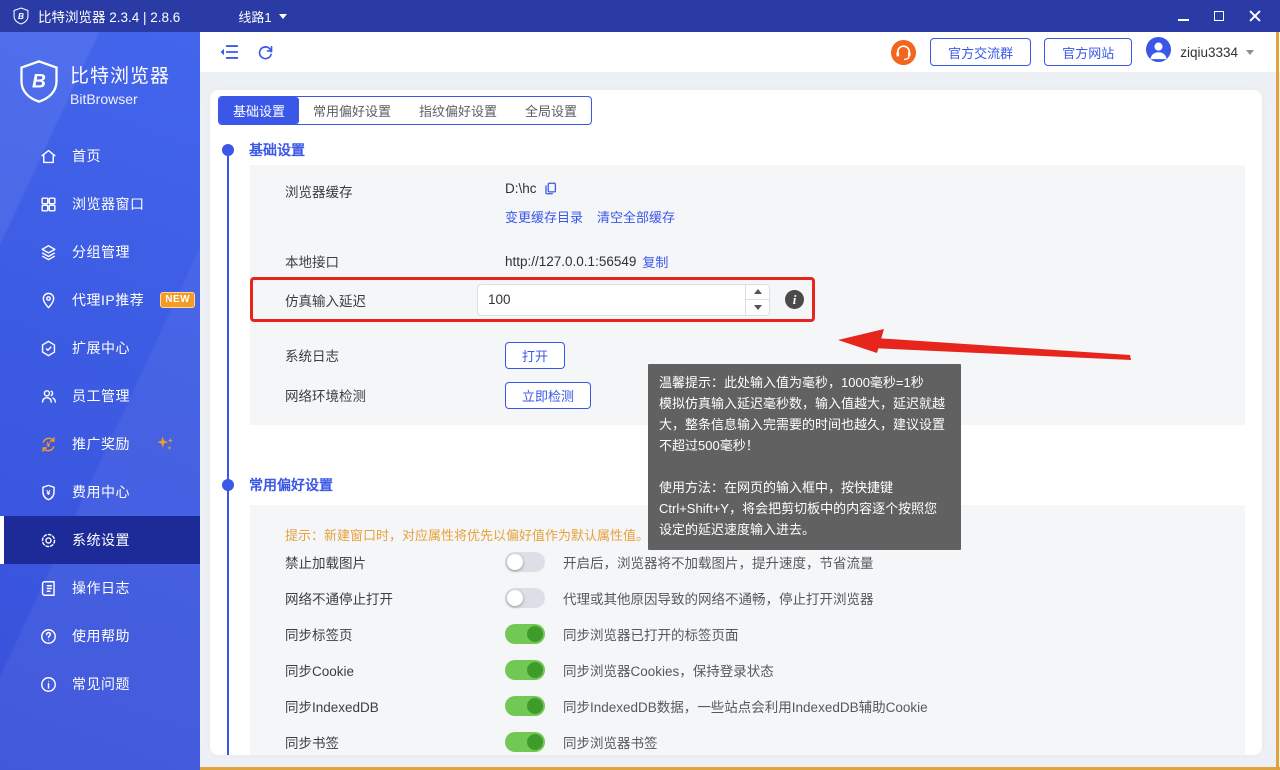 The width and height of the screenshot is (1280, 770). Describe the element at coordinates (535, 355) in the screenshot. I see `open-log-button: 打开` at that location.